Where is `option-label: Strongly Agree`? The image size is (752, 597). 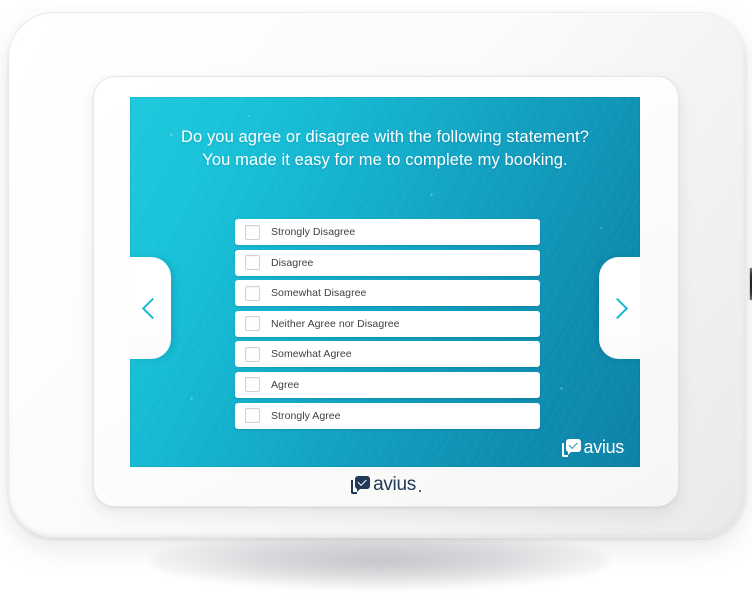
option-label: Strongly Agree is located at coordinates (306, 415).